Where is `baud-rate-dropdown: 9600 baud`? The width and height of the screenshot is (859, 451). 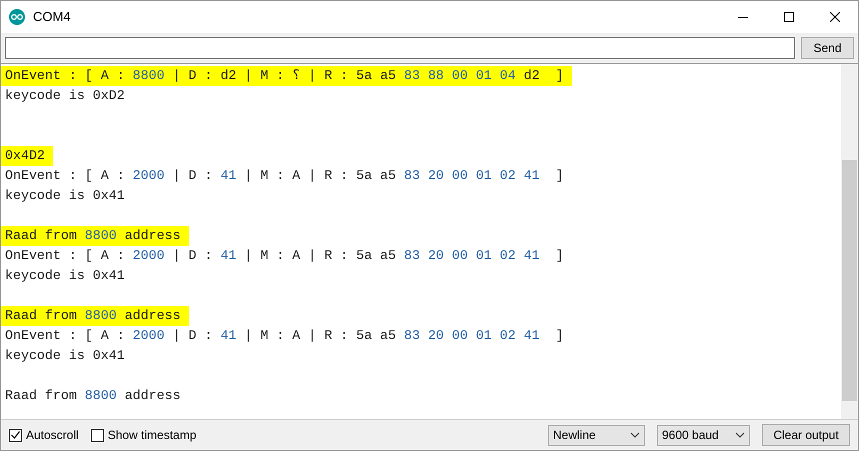 baud-rate-dropdown: 9600 baud is located at coordinates (703, 435).